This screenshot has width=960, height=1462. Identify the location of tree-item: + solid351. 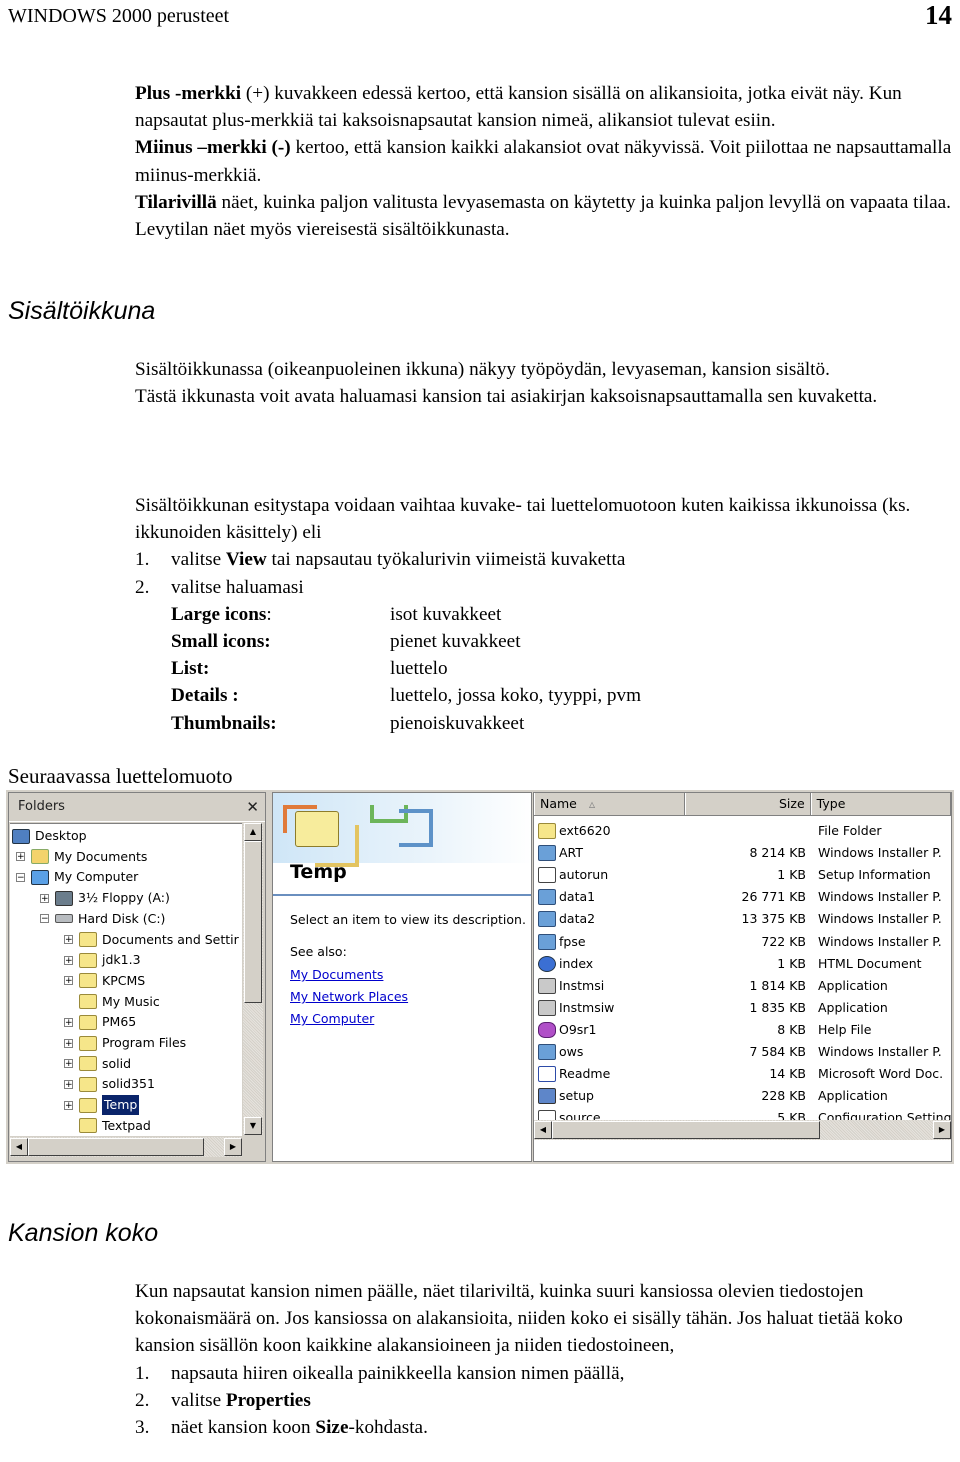
(109, 1084).